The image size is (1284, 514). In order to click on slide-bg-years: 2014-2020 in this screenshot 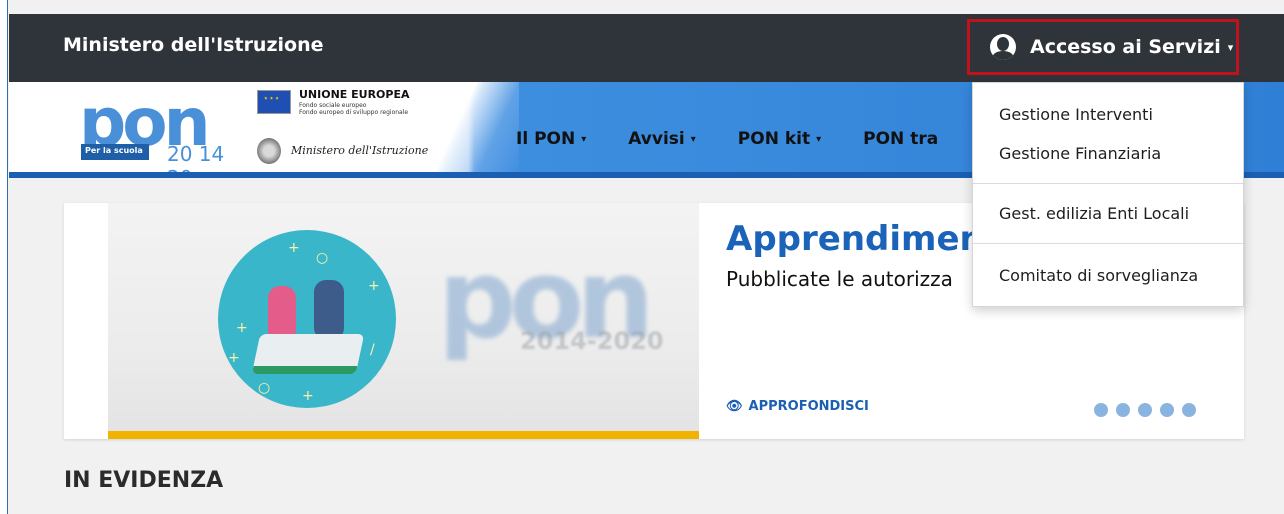, I will do `click(592, 341)`.